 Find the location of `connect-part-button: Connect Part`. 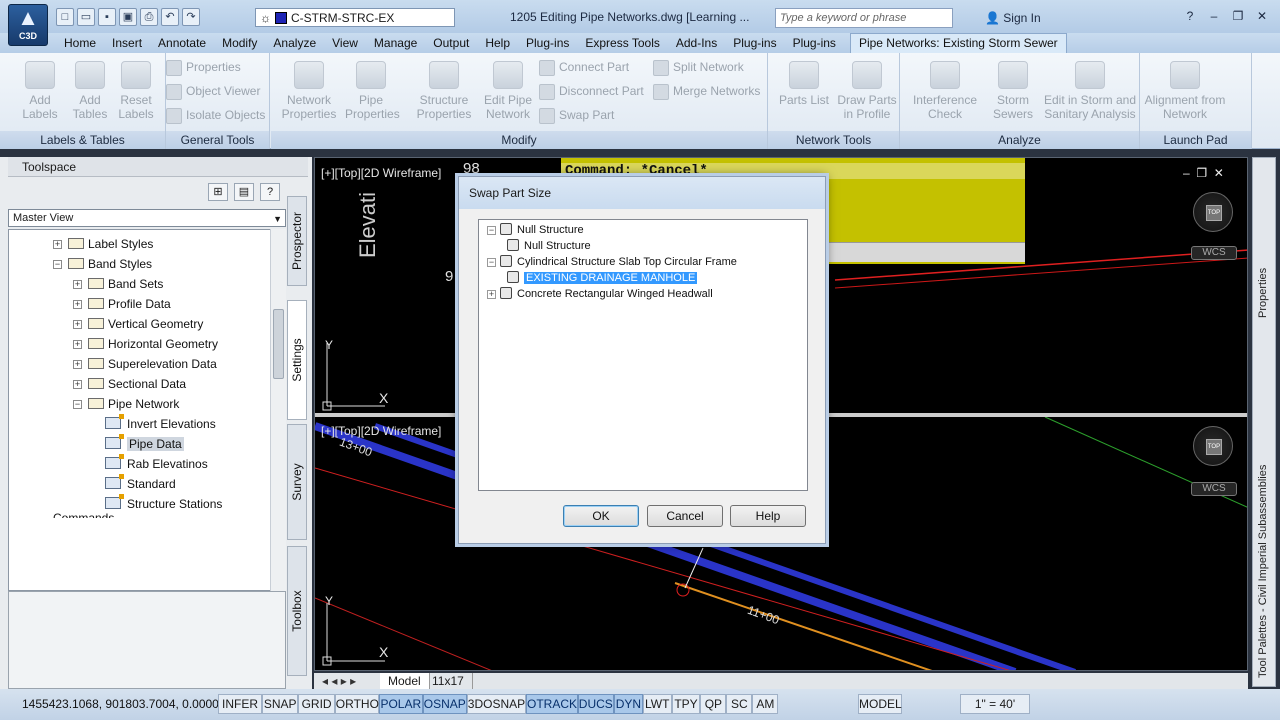

connect-part-button: Connect Part is located at coordinates (584, 67).